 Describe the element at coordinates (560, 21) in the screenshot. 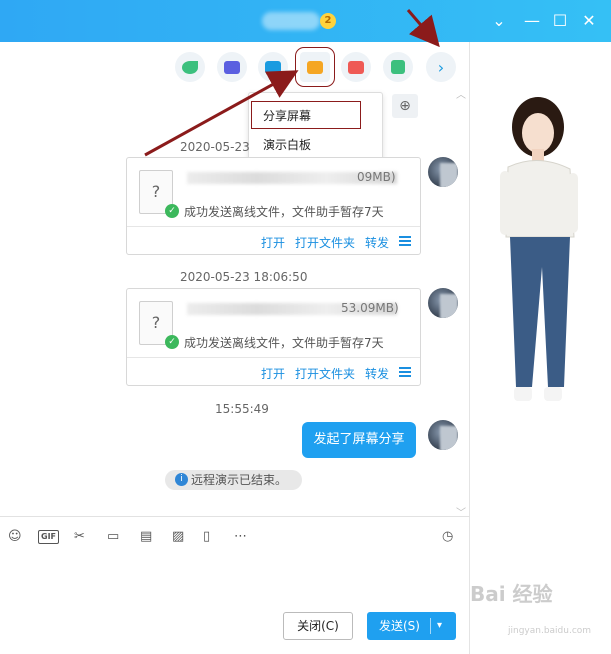

I see `maximize-button: ☐` at that location.